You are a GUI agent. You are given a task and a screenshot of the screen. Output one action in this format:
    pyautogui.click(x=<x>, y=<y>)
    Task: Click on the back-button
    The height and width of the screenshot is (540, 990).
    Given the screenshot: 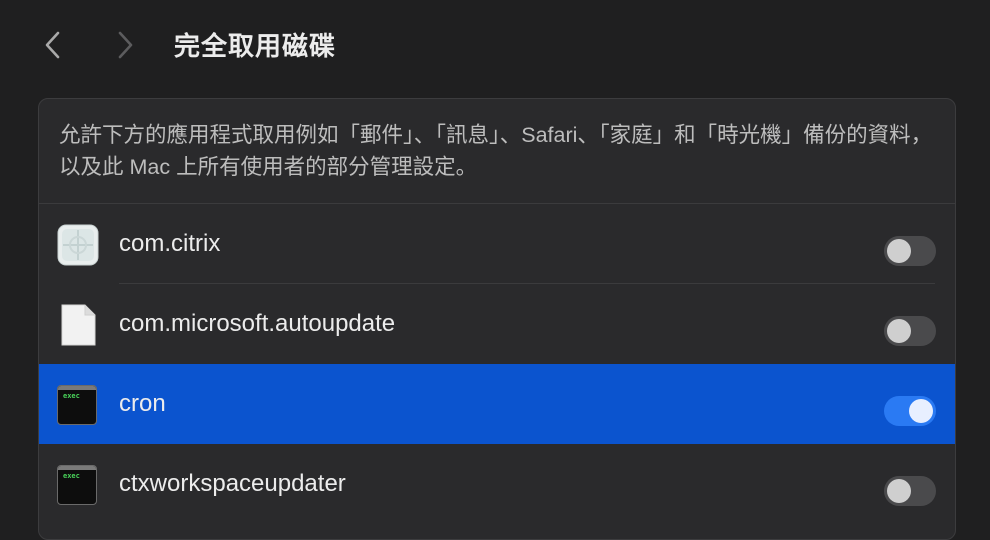 What is the action you would take?
    pyautogui.click(x=53, y=45)
    